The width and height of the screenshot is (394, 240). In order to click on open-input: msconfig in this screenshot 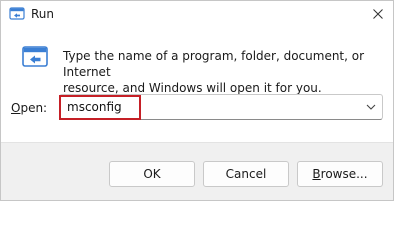, I will do `click(94, 107)`.